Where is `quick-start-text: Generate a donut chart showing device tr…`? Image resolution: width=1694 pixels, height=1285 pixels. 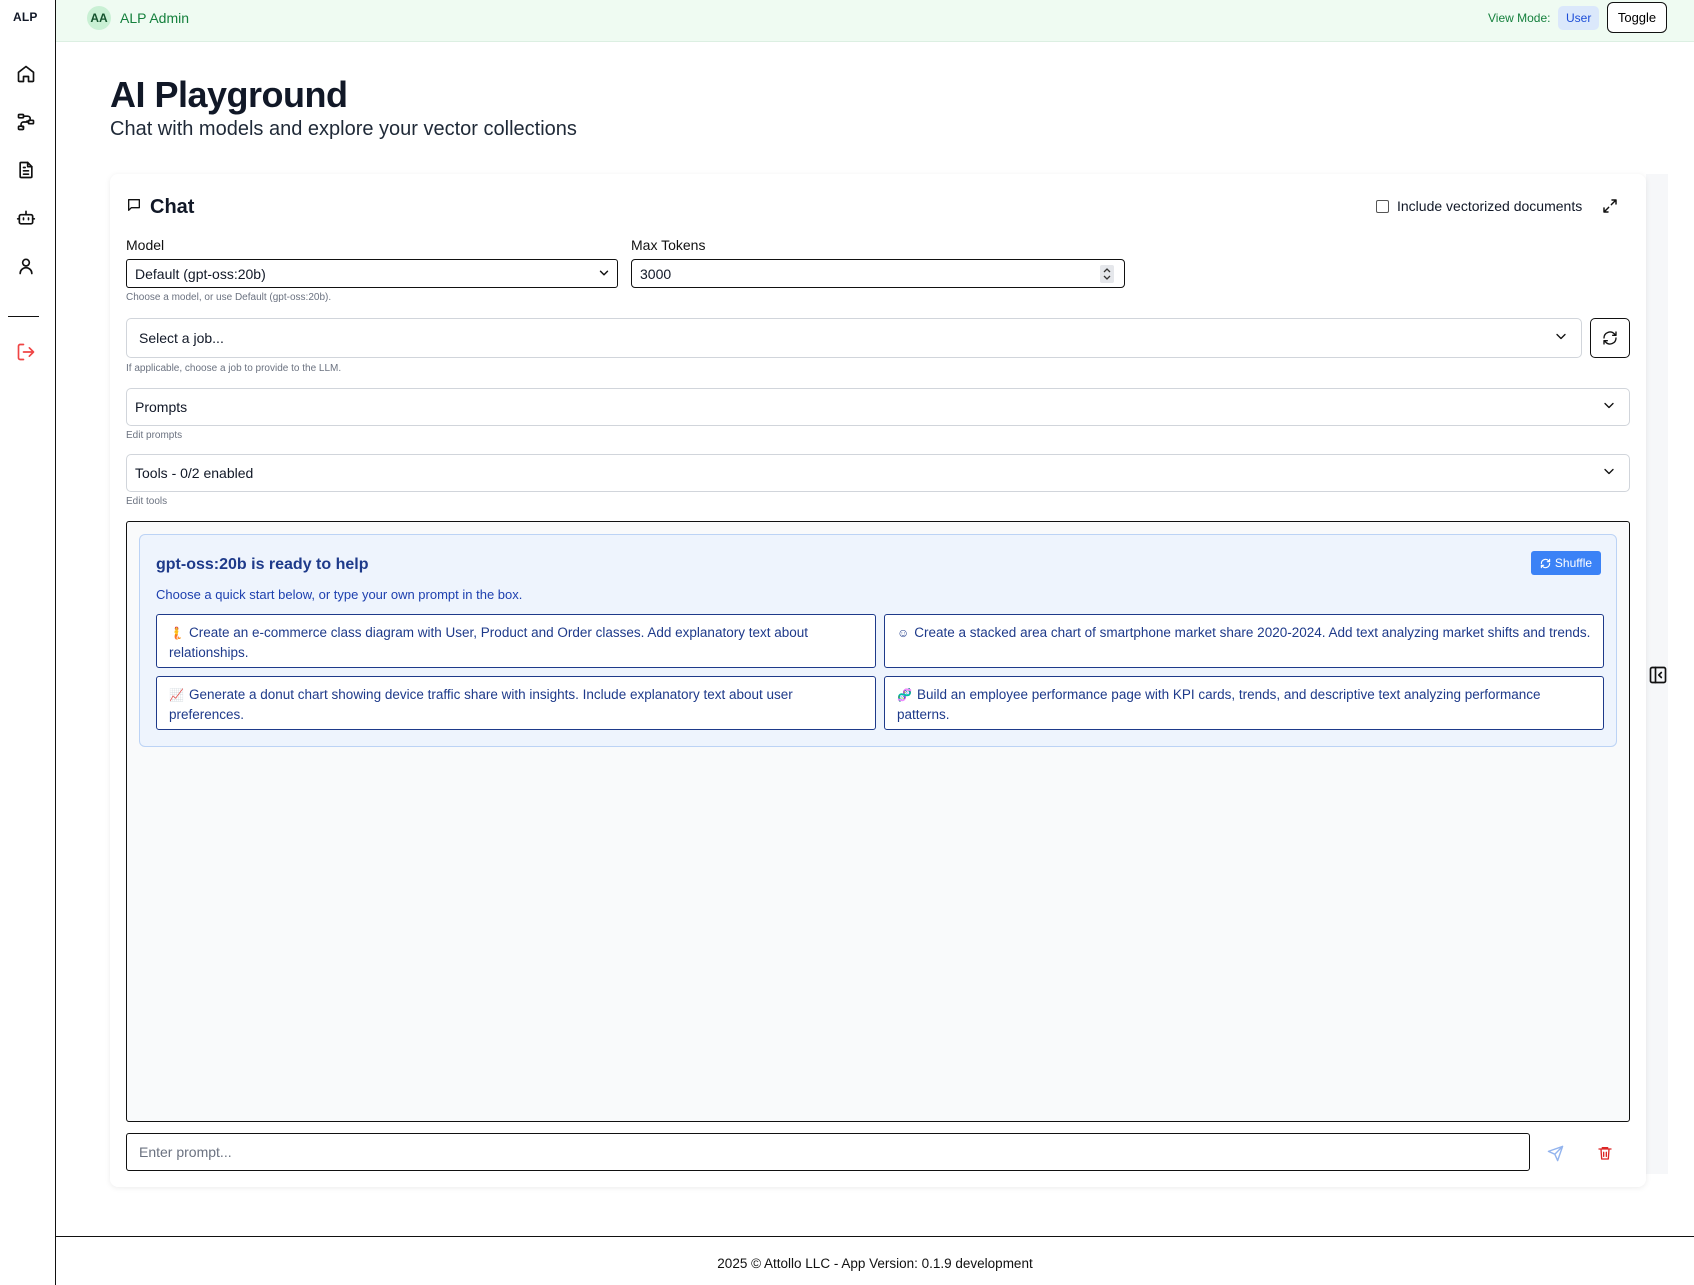
quick-start-text: Generate a donut chart showing device tr… is located at coordinates (481, 704).